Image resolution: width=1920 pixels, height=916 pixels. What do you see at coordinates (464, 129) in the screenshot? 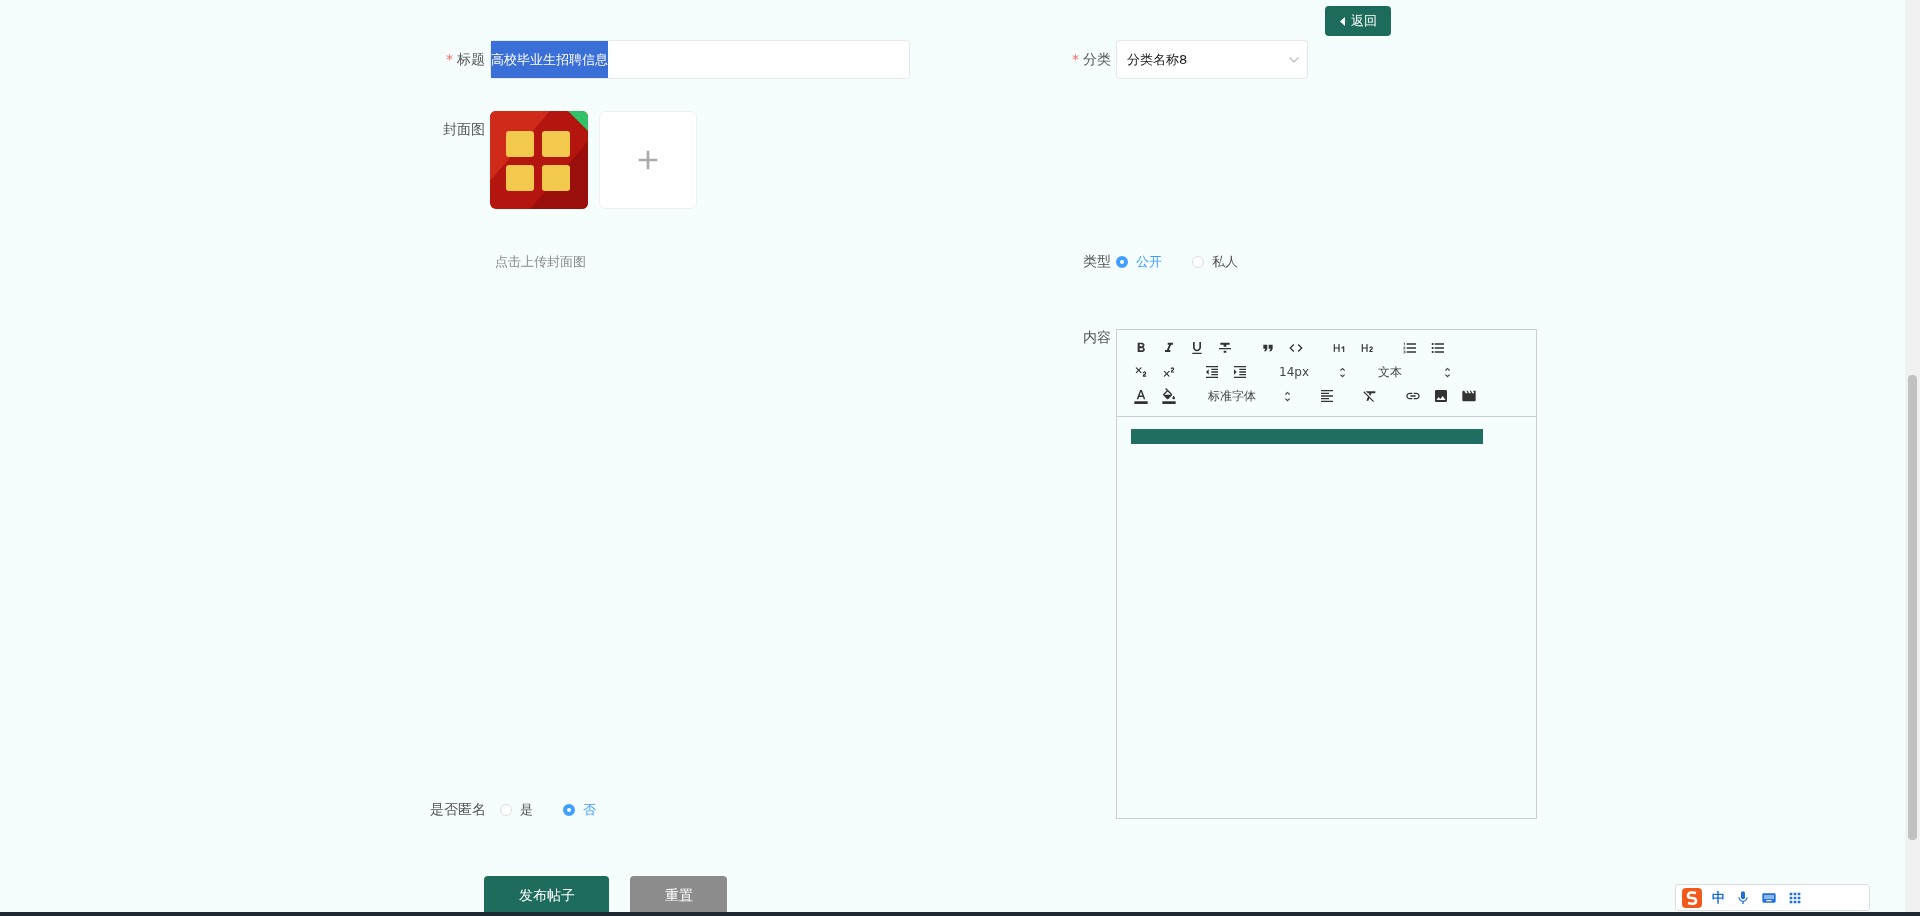
I see `field-label: 封面图` at bounding box center [464, 129].